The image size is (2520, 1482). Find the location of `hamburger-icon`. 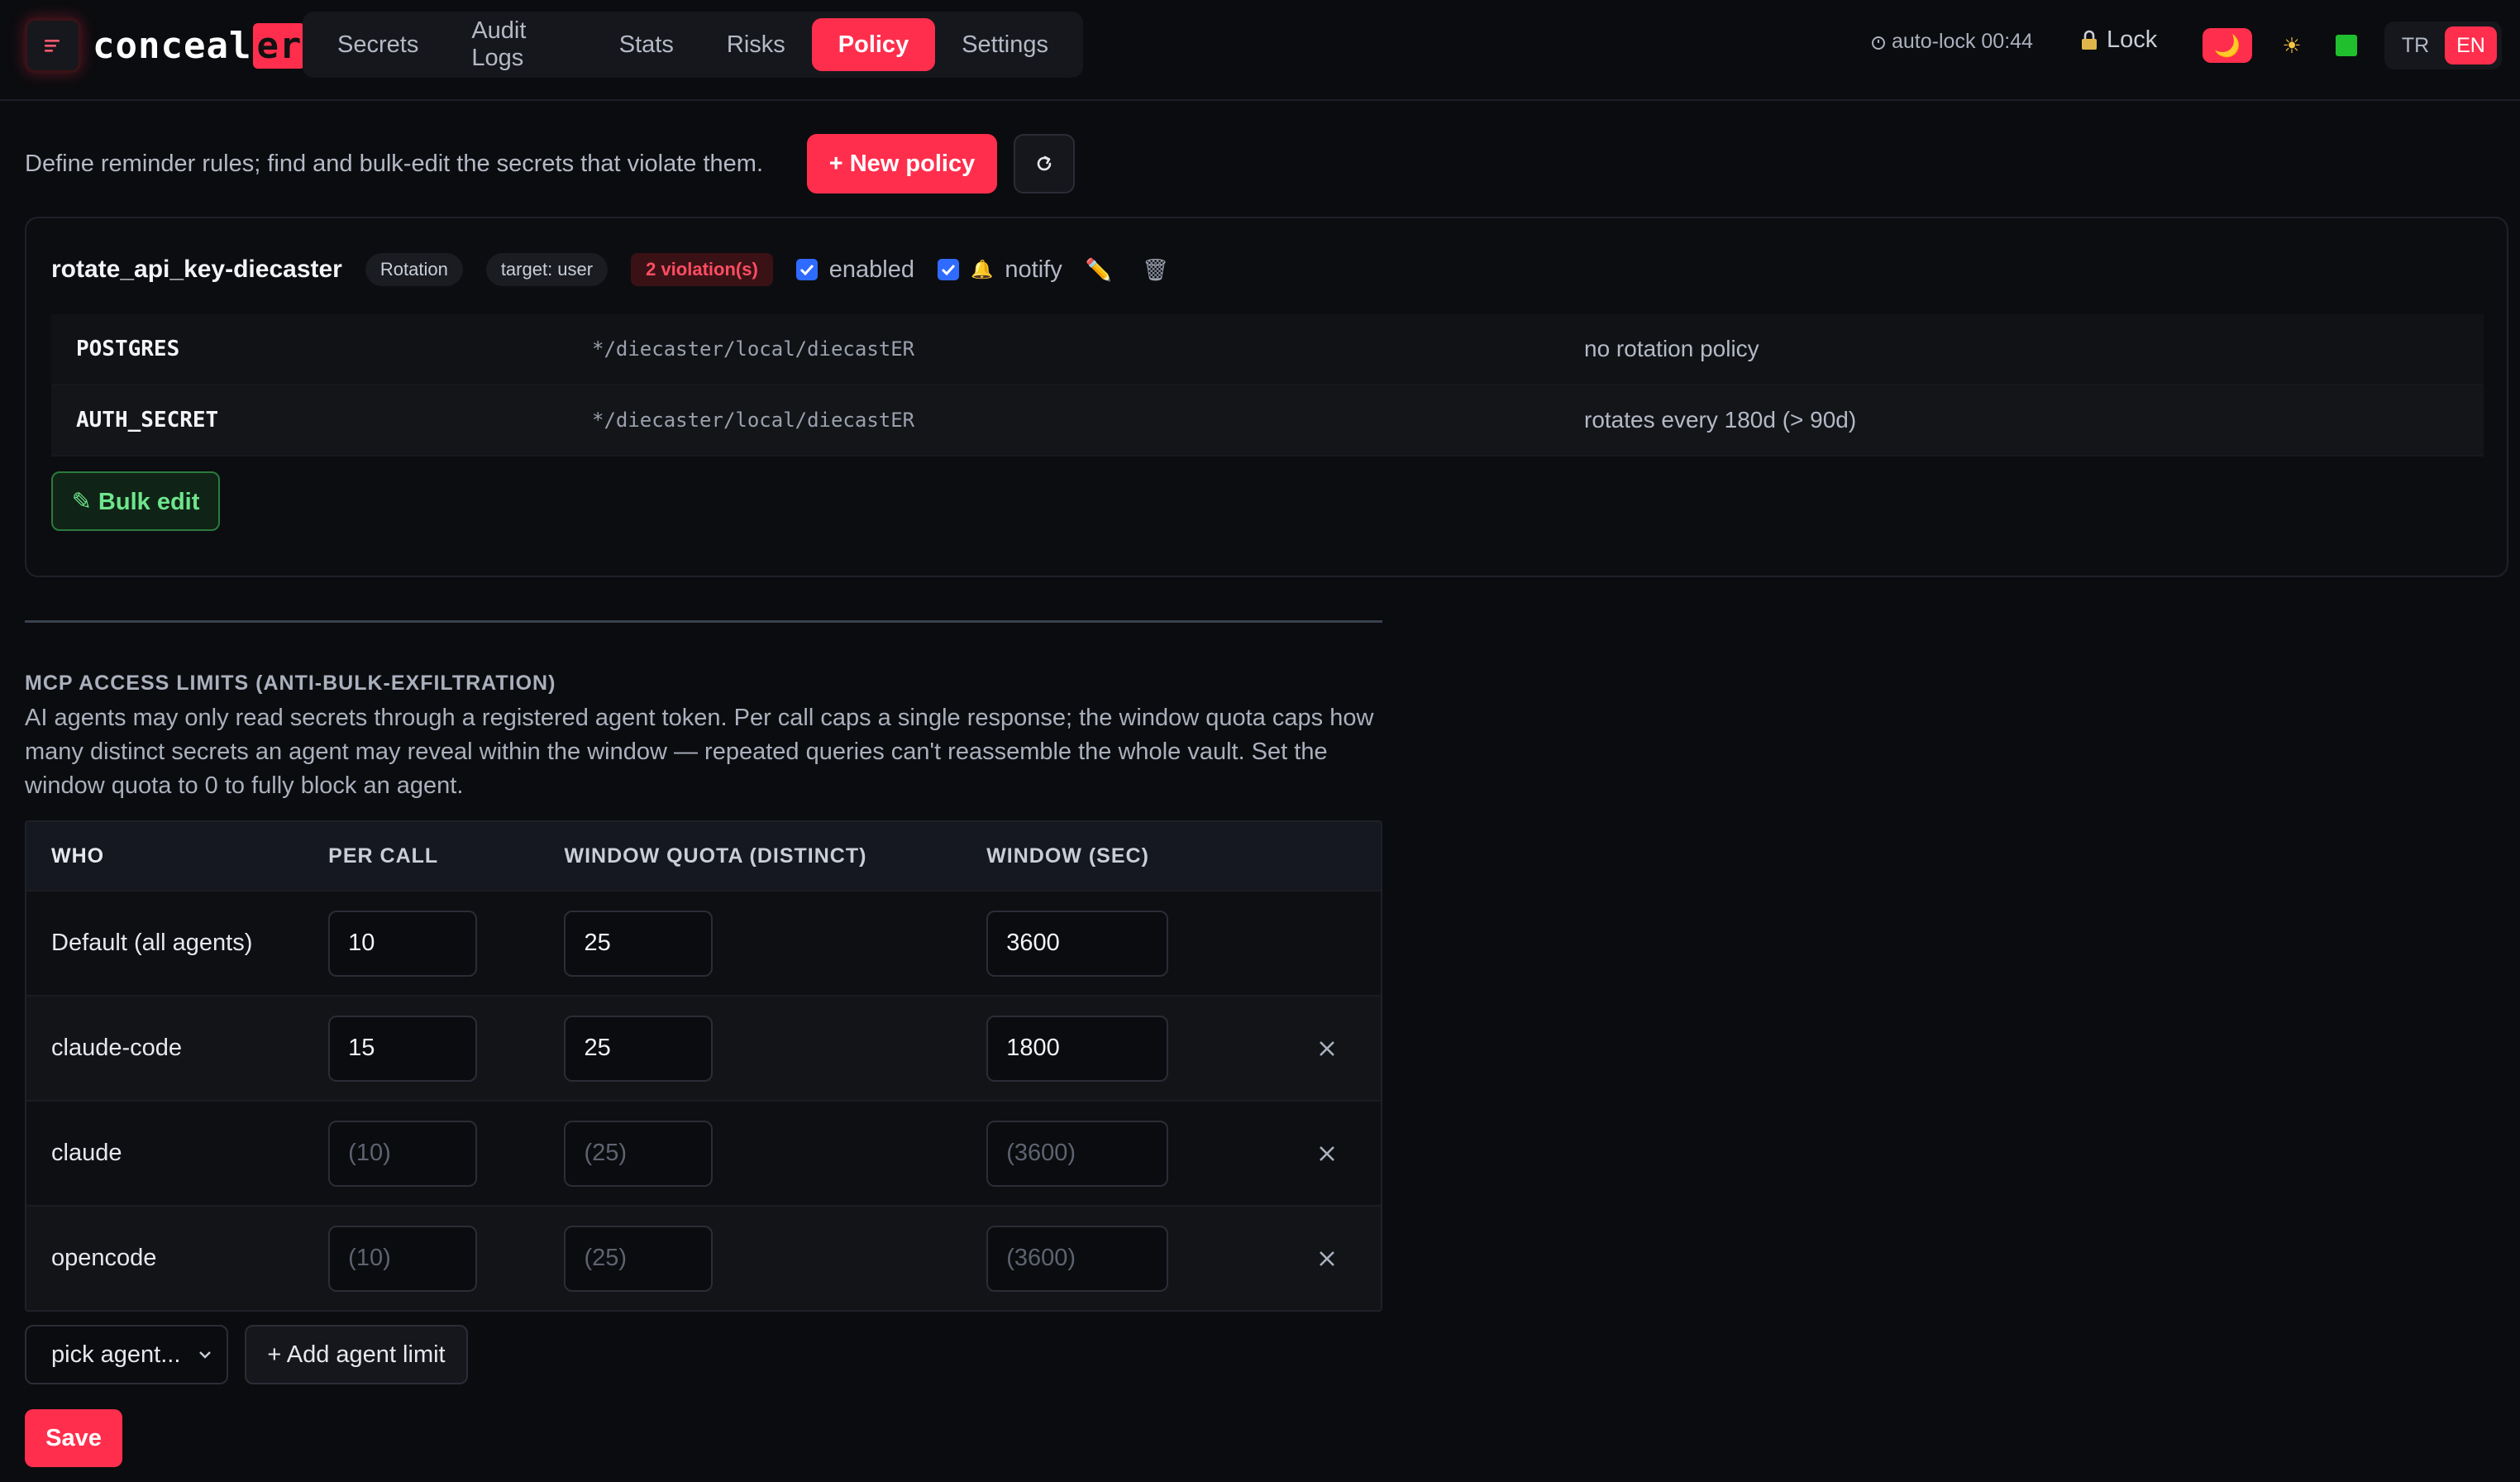

hamburger-icon is located at coordinates (52, 46).